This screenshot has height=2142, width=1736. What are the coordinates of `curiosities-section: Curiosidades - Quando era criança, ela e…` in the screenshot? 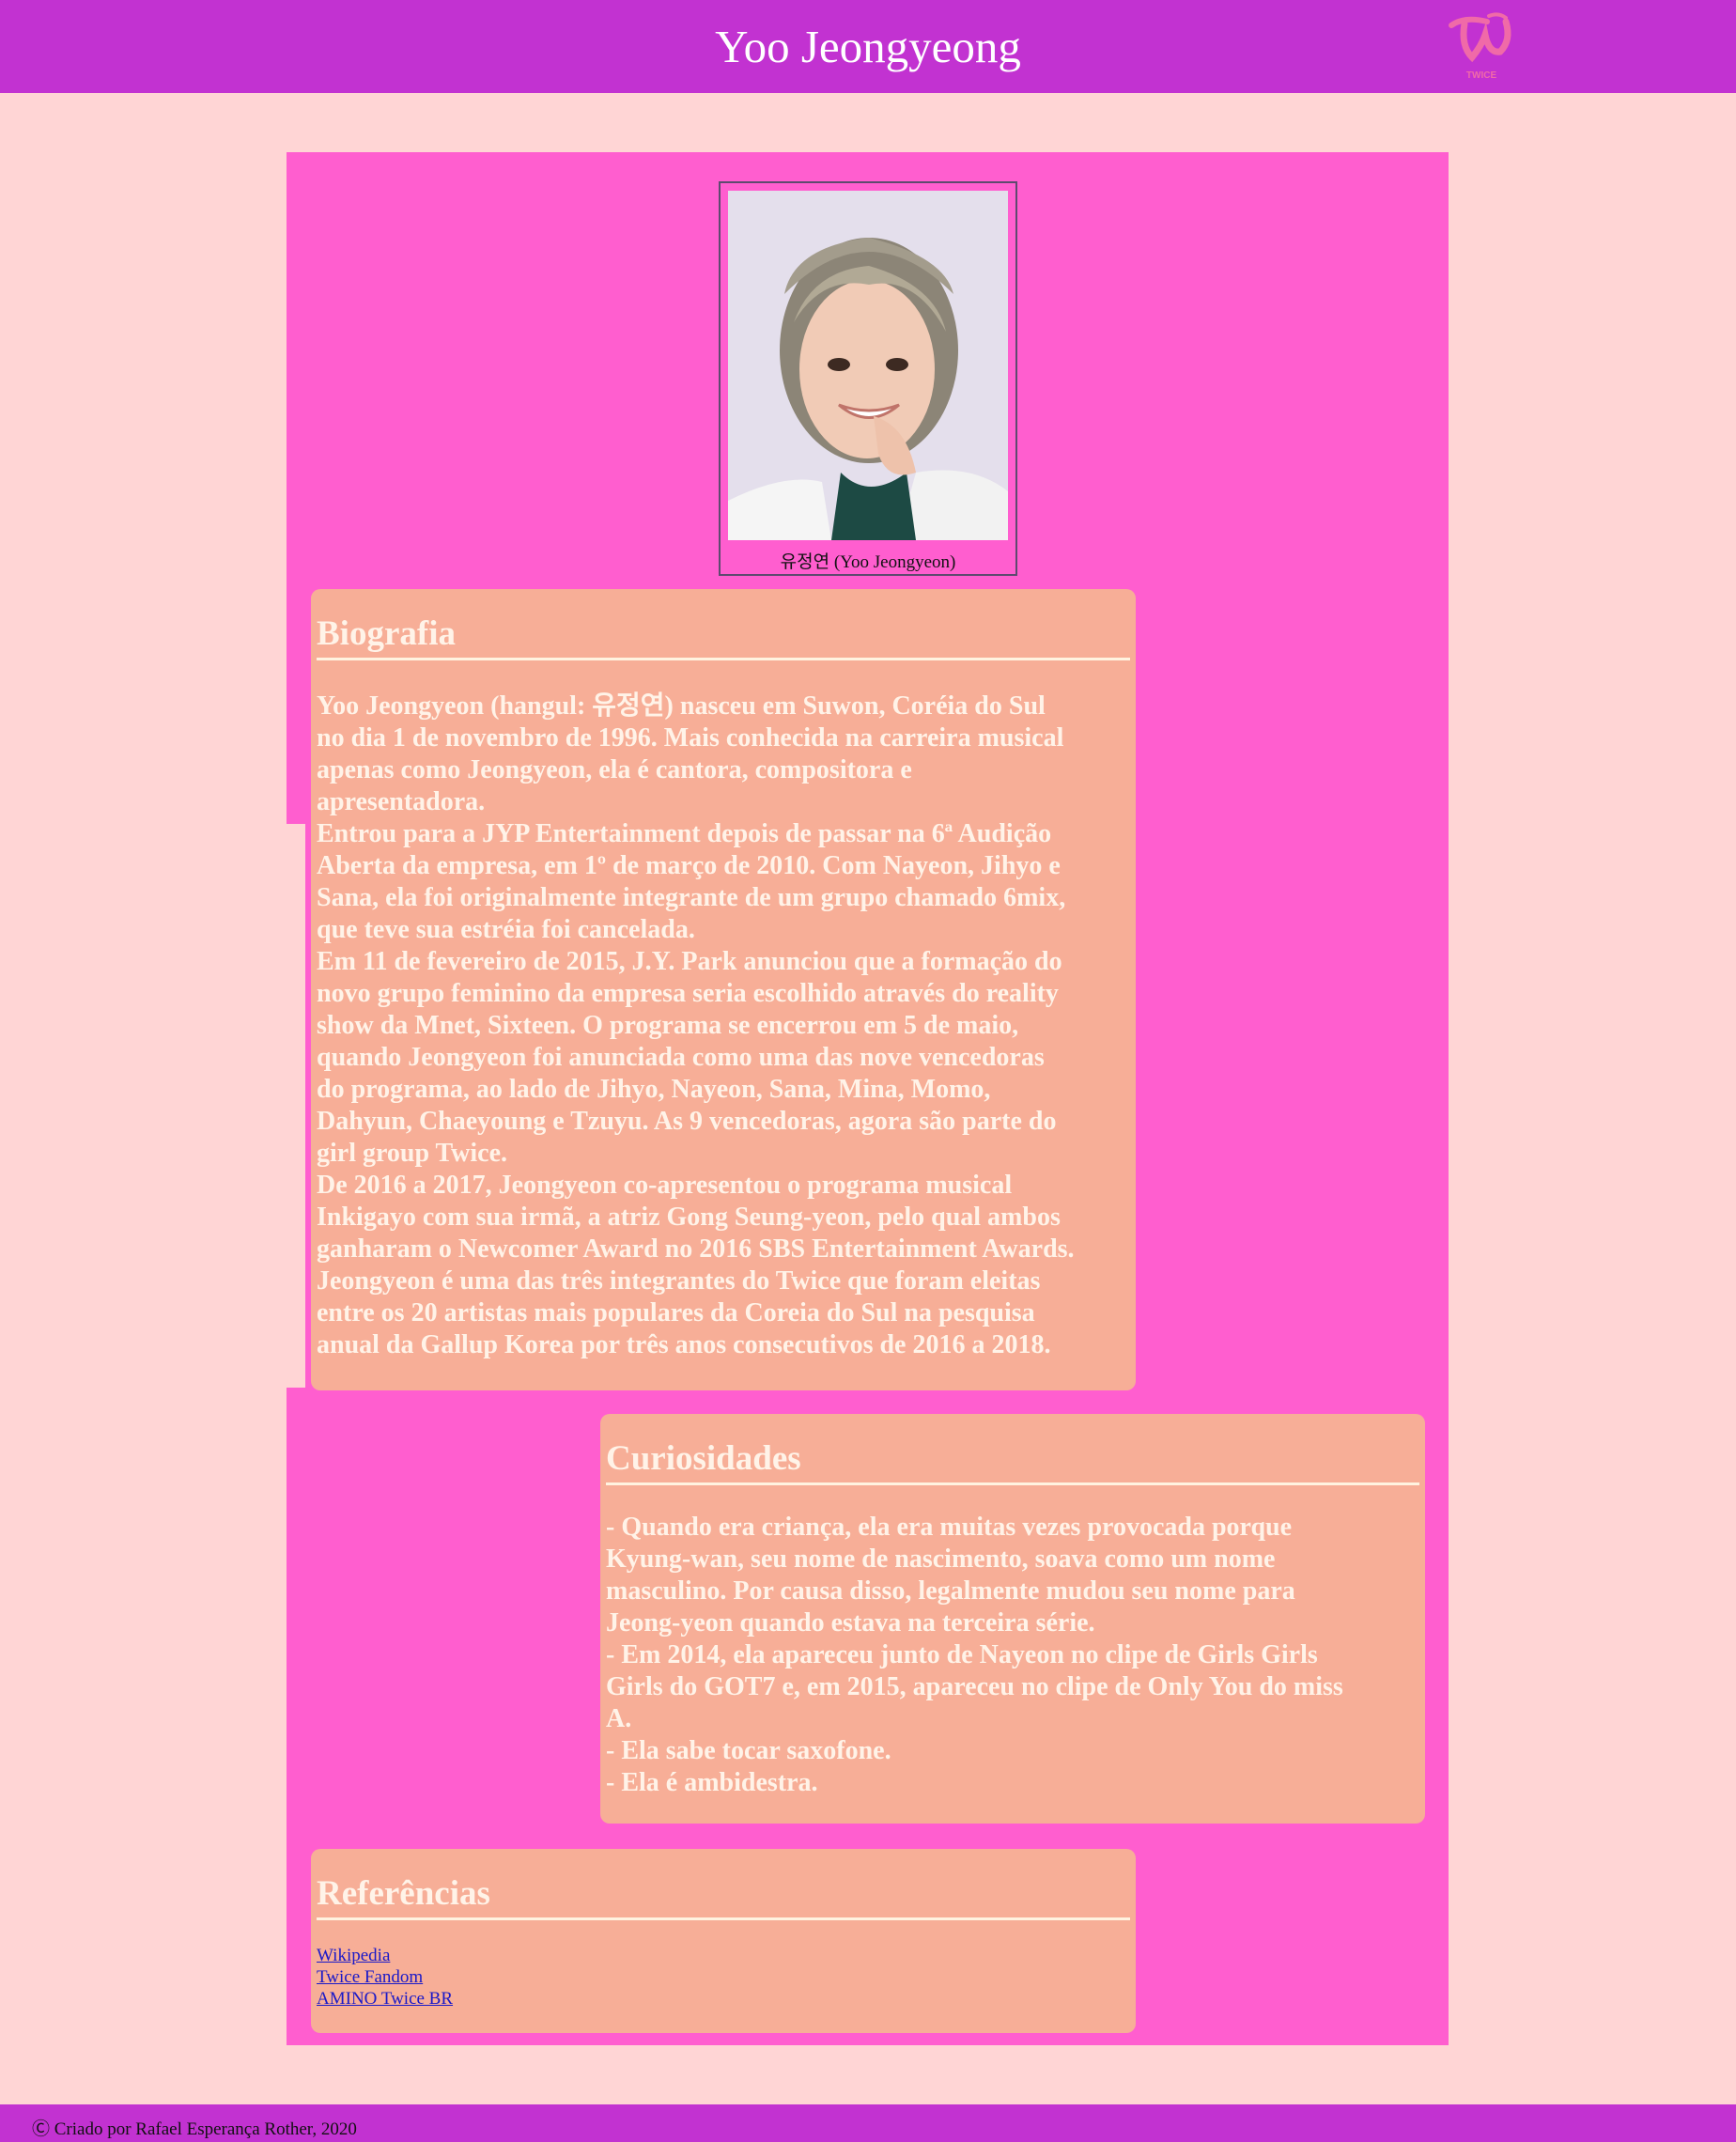 It's located at (1012, 1619).